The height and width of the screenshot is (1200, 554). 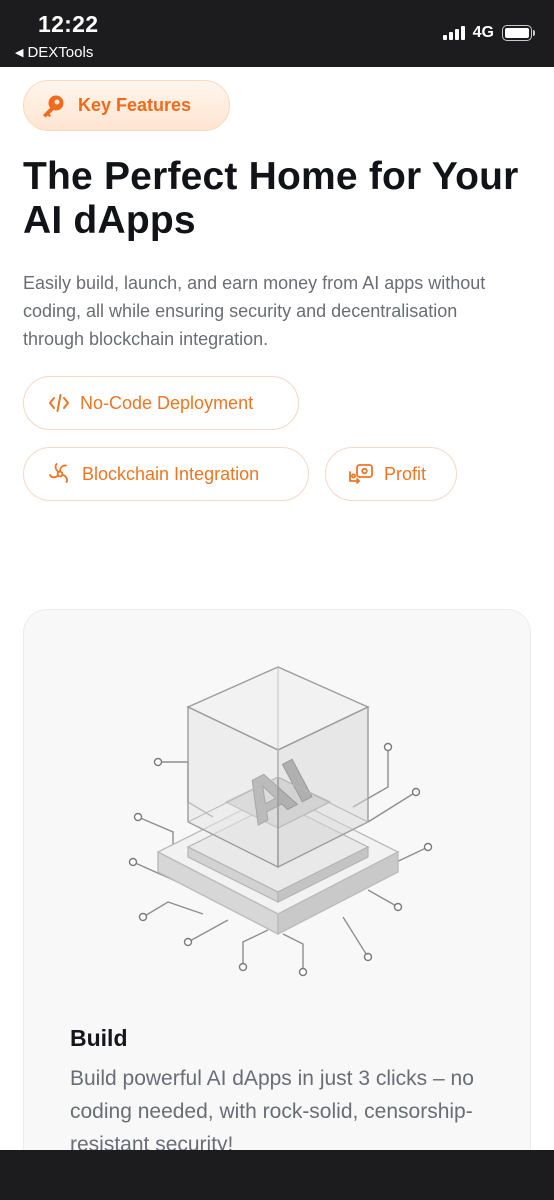 I want to click on back-app-label: DEXTools, so click(x=60, y=52).